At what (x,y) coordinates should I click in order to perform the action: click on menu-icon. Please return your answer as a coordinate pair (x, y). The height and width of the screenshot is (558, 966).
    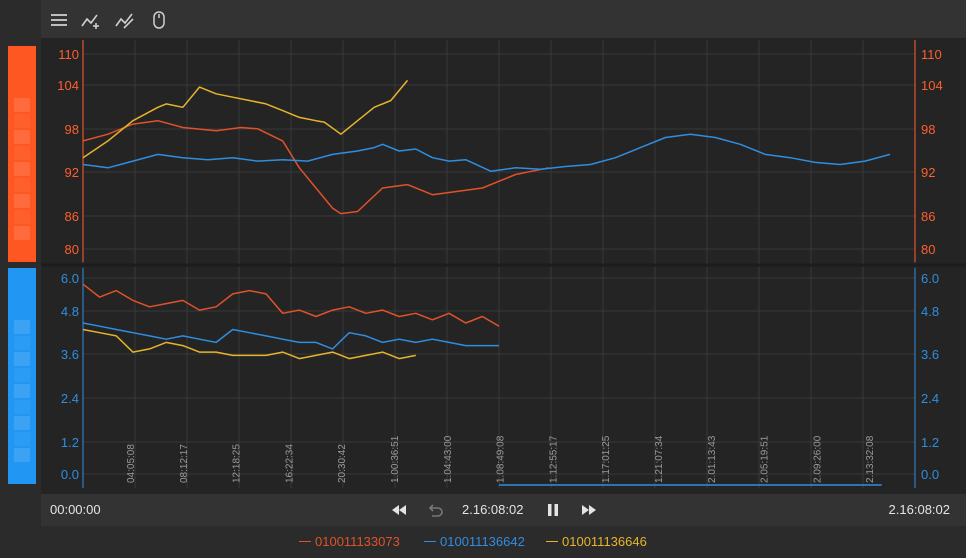
    Looking at the image, I should click on (59, 20).